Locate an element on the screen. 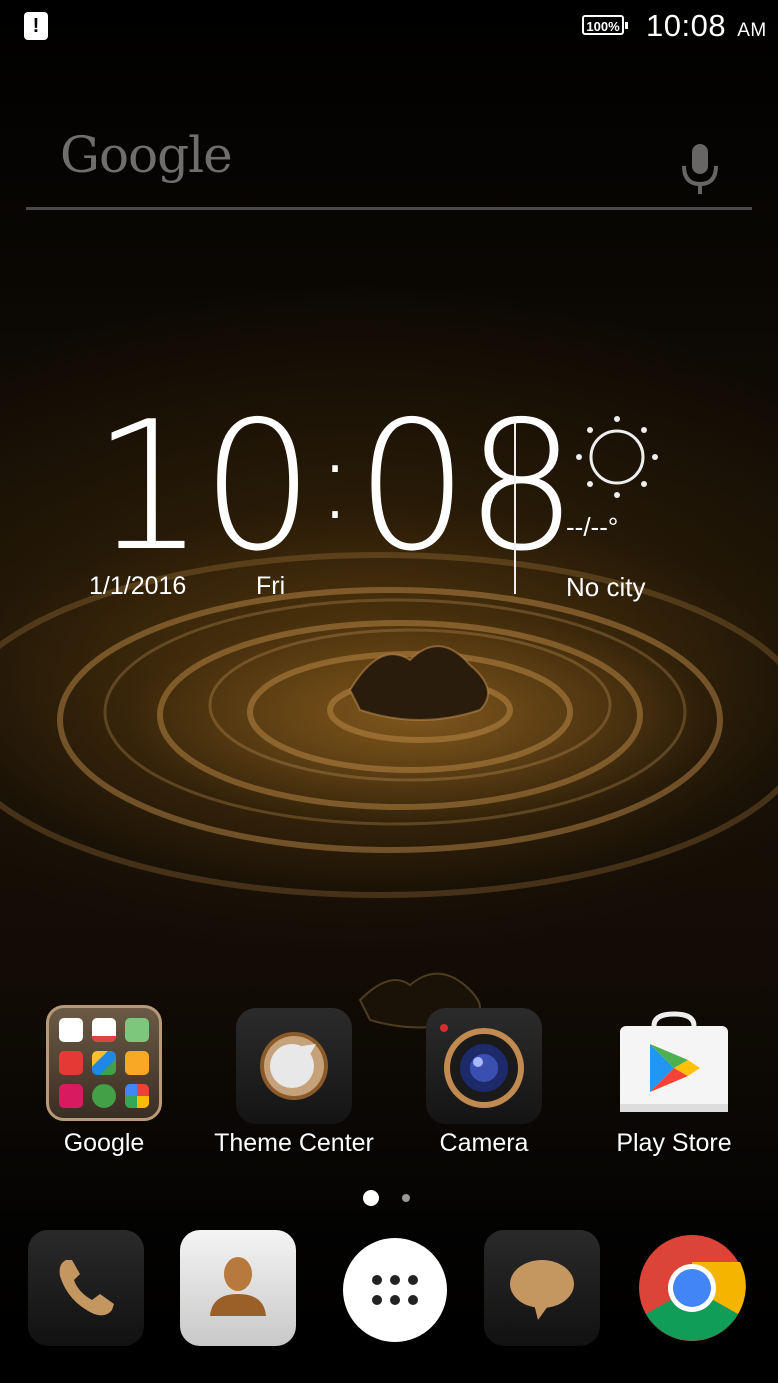 This screenshot has height=1383, width=778. google-folder-icon is located at coordinates (104, 1063).